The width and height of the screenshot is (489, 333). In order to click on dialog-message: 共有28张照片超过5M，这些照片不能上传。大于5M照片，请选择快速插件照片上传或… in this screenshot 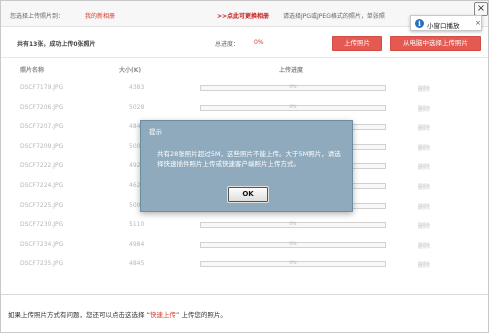, I will do `click(249, 159)`.